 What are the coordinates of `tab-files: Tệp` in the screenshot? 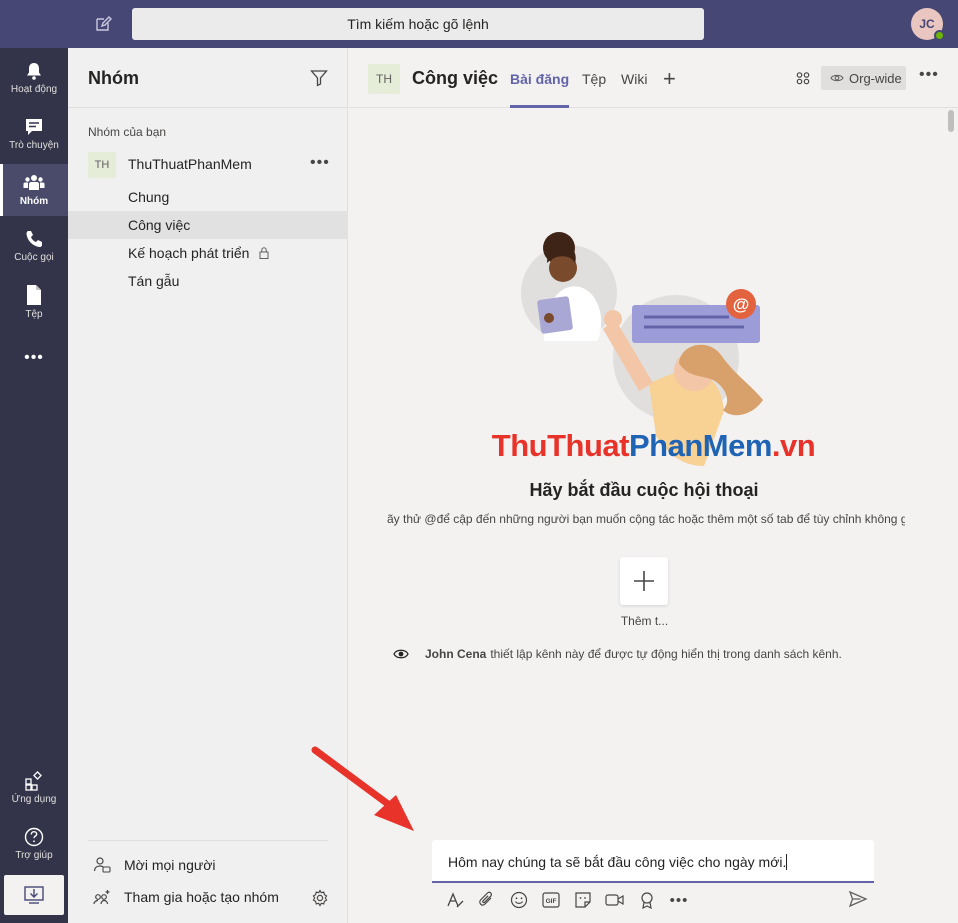 It's located at (594, 89).